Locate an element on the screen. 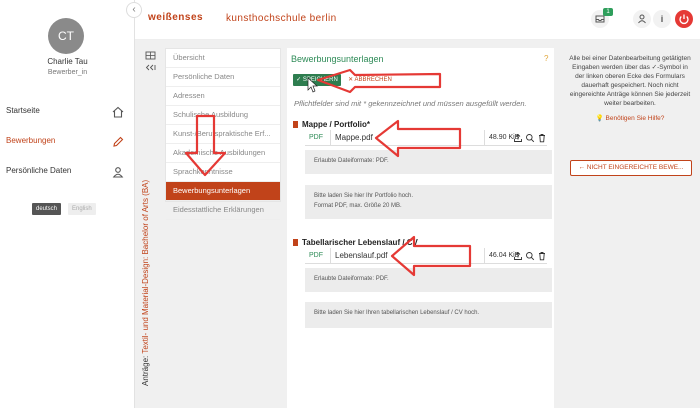 The width and height of the screenshot is (700, 408). sidebar-collapse-button: ‹ is located at coordinates (134, 10).